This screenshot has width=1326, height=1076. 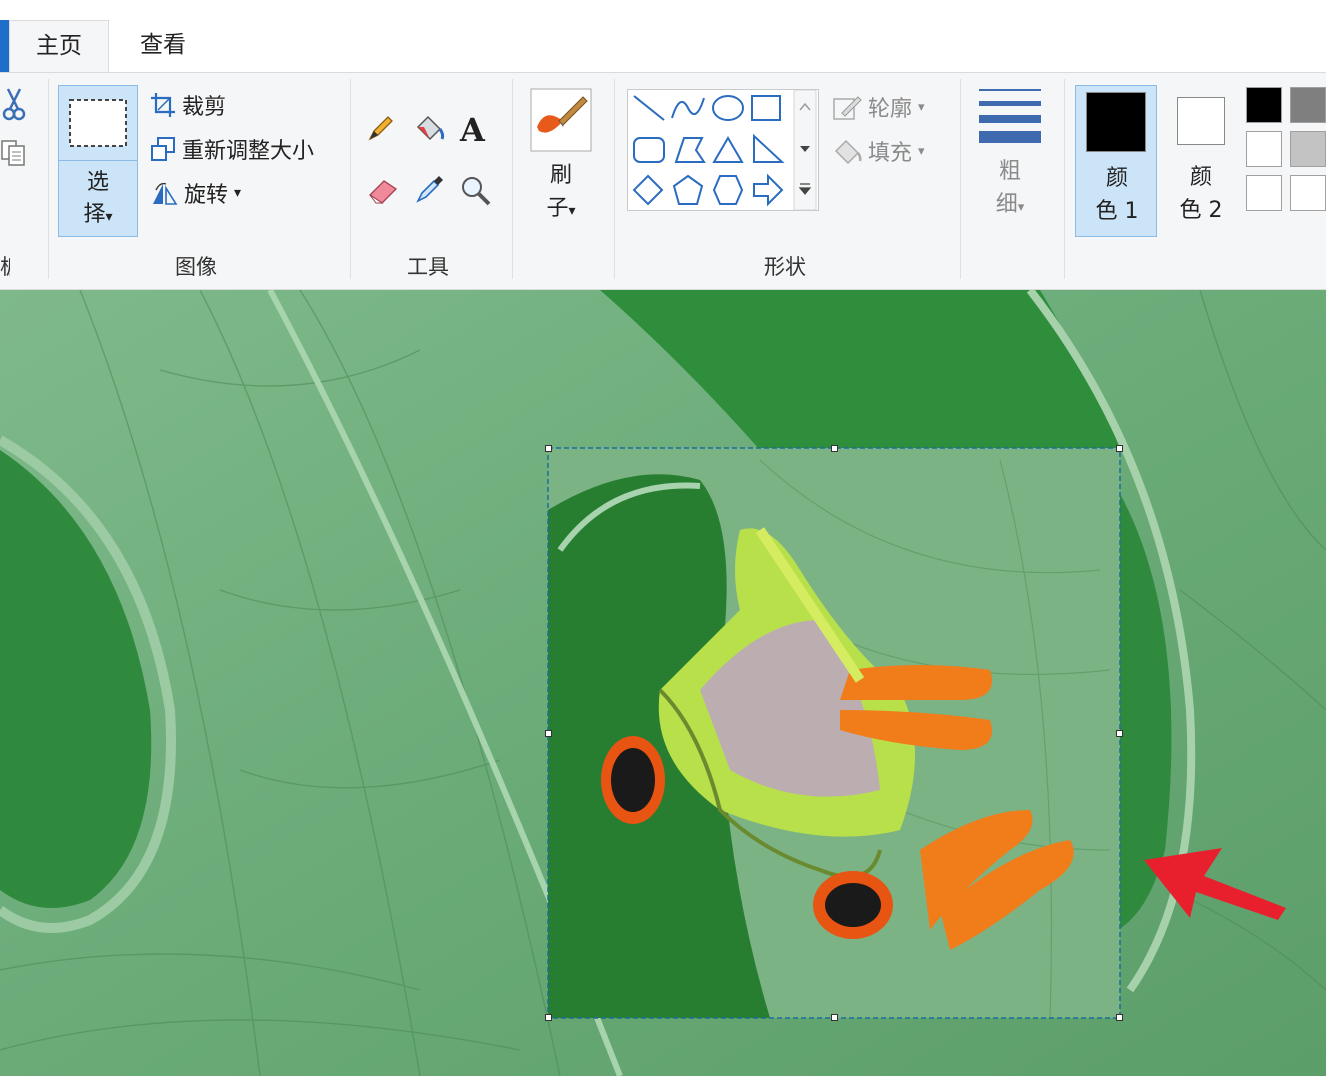 I want to click on select-button: 选 择▾, so click(x=98, y=161).